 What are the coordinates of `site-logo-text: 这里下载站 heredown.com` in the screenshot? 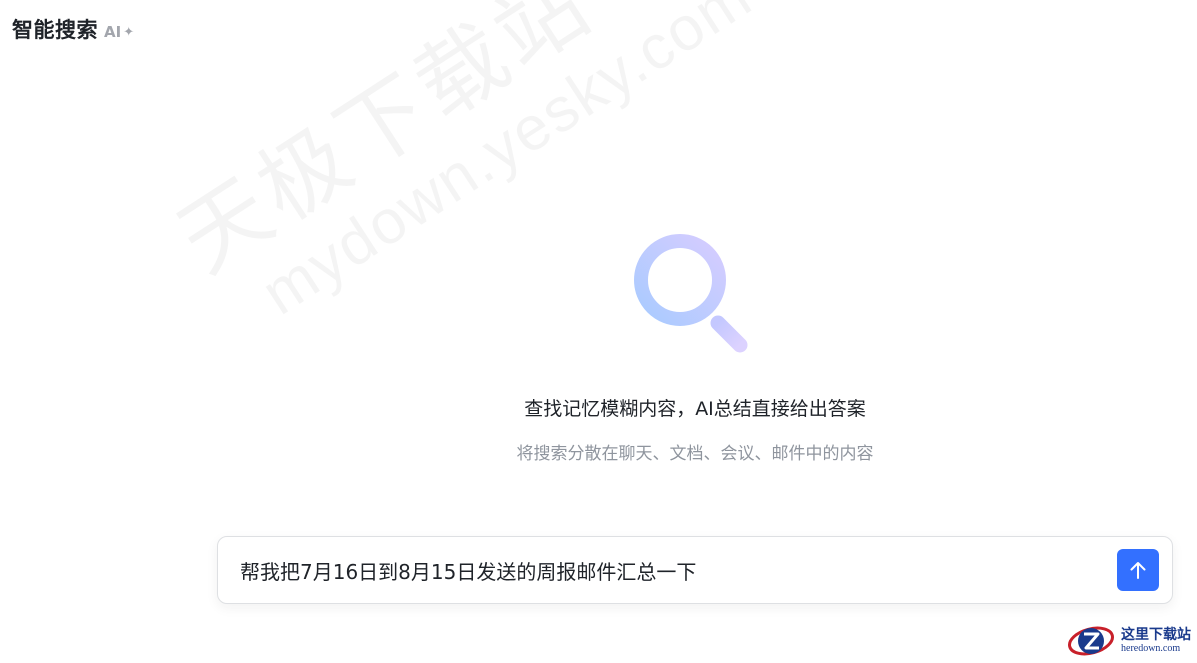 It's located at (1156, 641).